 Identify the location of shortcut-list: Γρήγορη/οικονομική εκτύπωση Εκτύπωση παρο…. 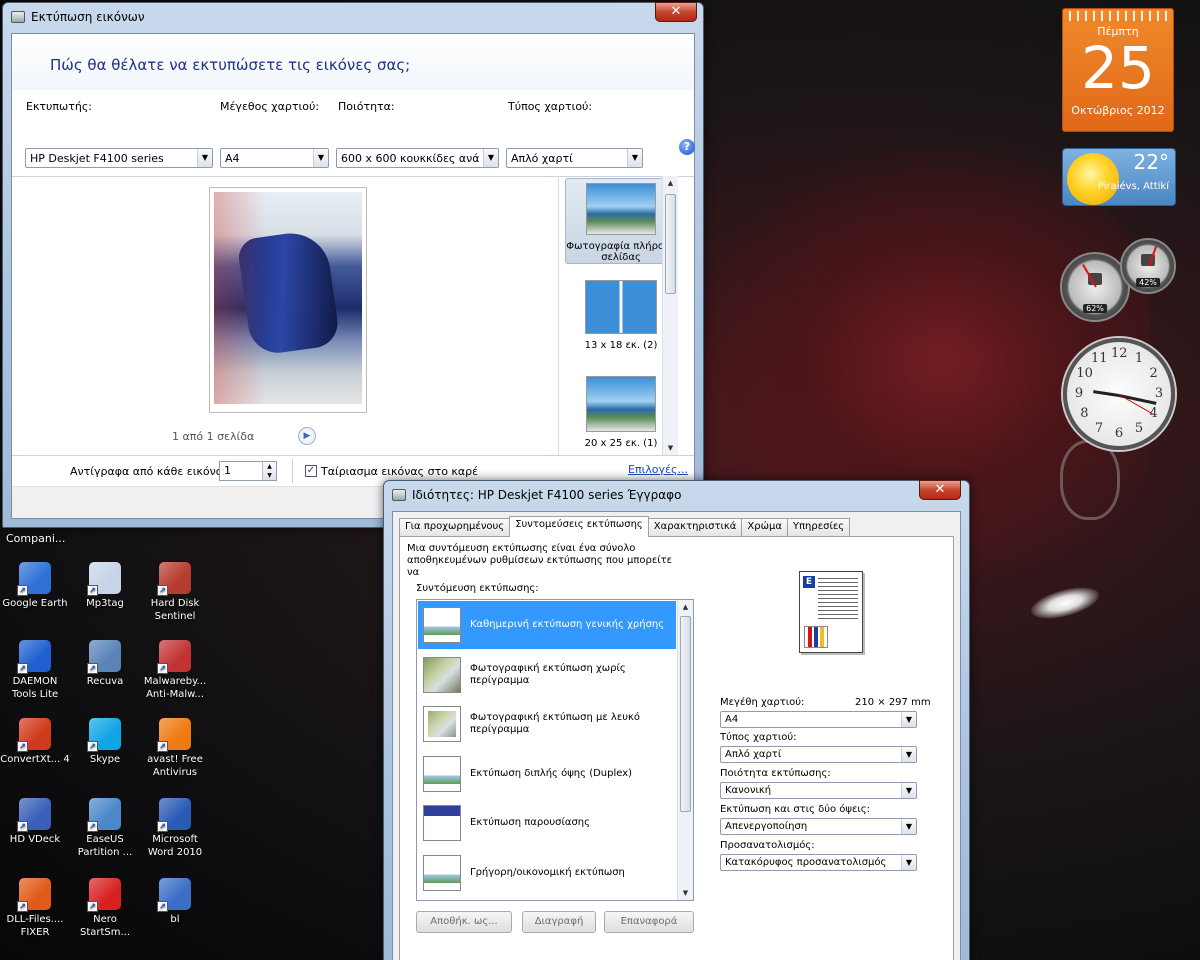
(555, 750).